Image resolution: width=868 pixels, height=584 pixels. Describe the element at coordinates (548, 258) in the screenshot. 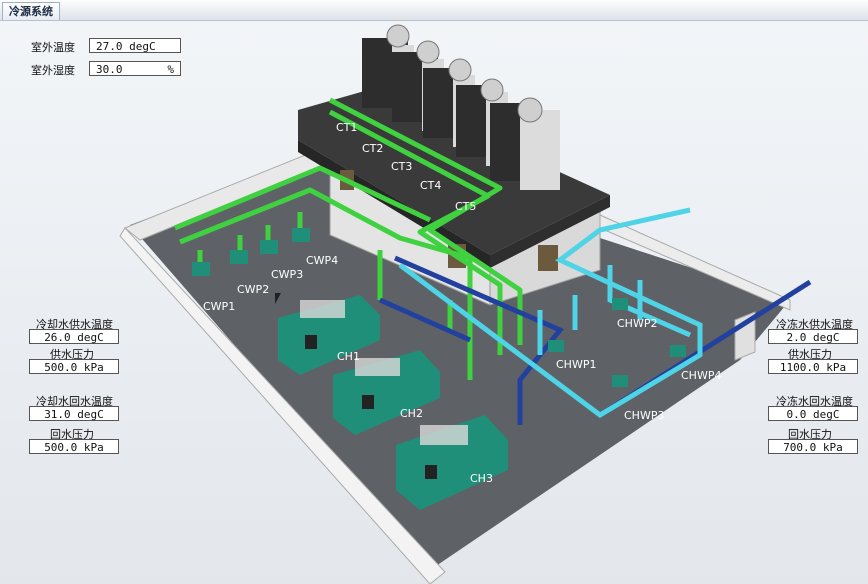

I see `building-door` at that location.